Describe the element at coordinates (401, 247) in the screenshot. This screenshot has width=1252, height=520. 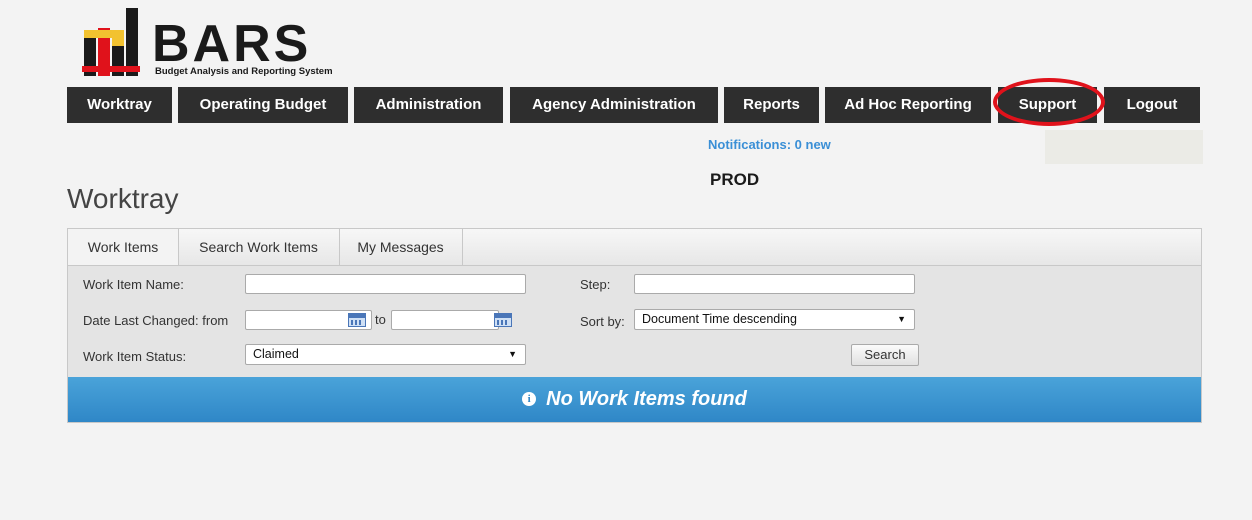
I see `tab-my-messages: My Messages` at that location.